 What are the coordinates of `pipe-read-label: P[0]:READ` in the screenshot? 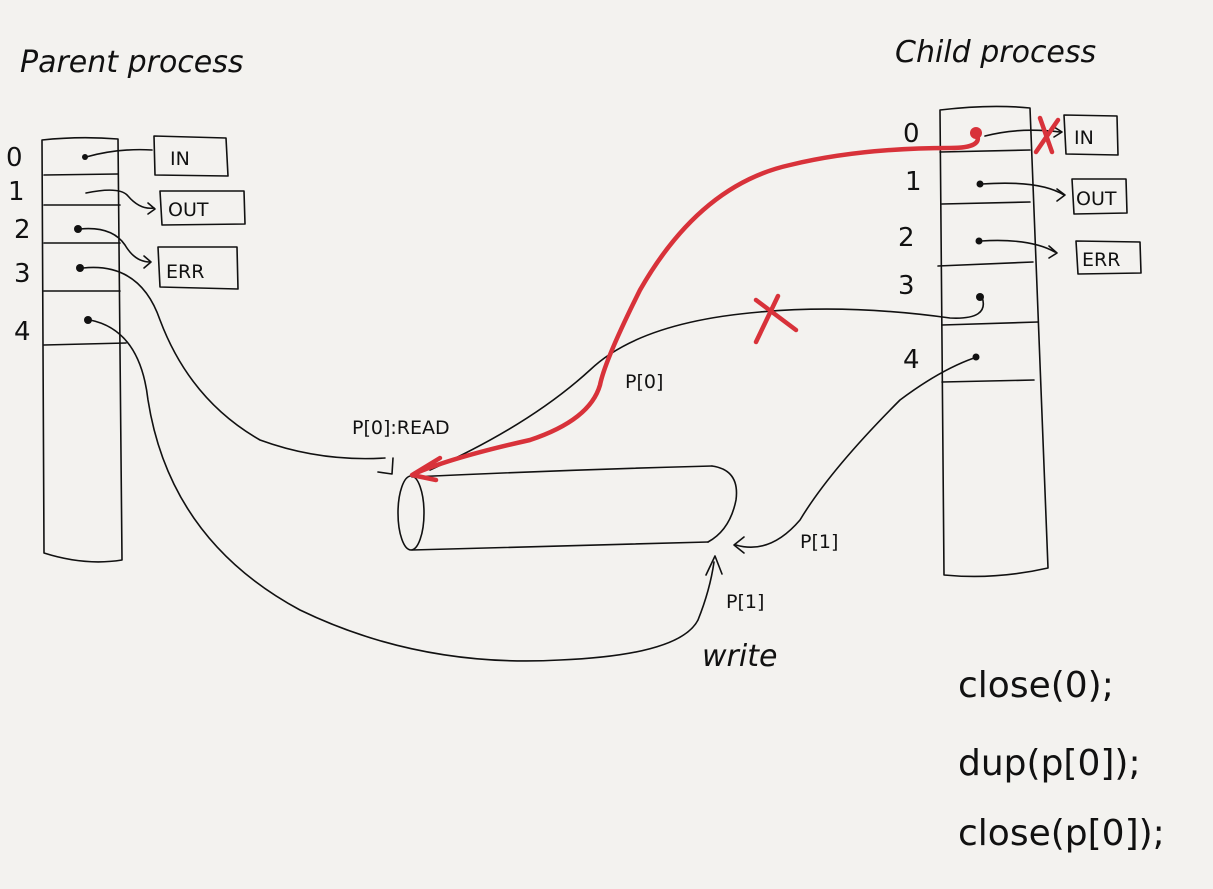 It's located at (401, 428).